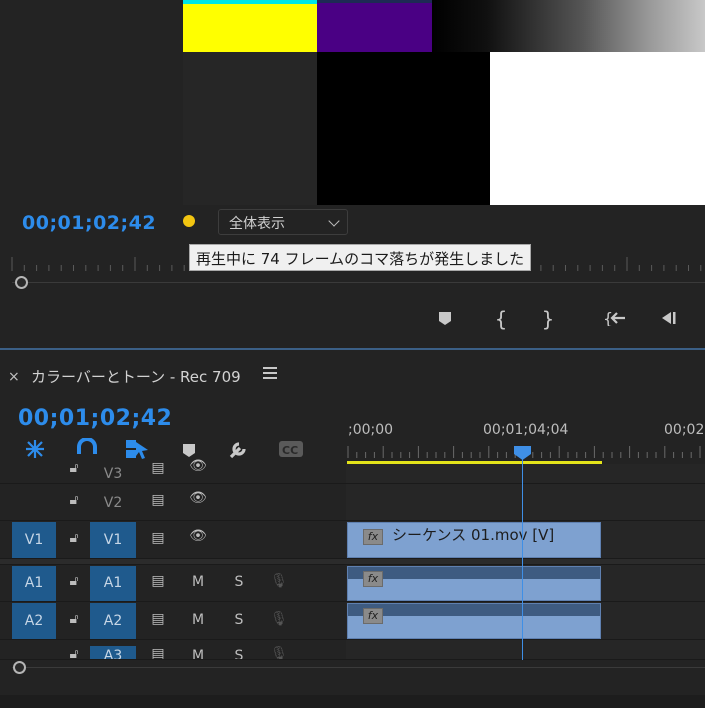 The height and width of the screenshot is (708, 705). Describe the element at coordinates (403, 128) in the screenshot. I see `black-block` at that location.